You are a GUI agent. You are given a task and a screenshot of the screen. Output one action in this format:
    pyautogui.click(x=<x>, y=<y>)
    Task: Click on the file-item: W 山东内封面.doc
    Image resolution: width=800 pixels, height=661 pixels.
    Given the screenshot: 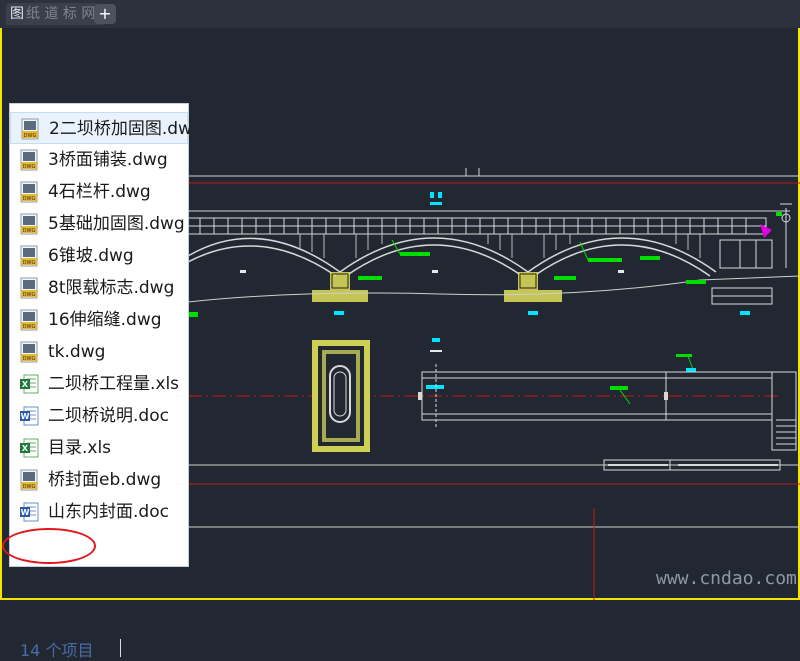 What is the action you would take?
    pyautogui.click(x=99, y=512)
    